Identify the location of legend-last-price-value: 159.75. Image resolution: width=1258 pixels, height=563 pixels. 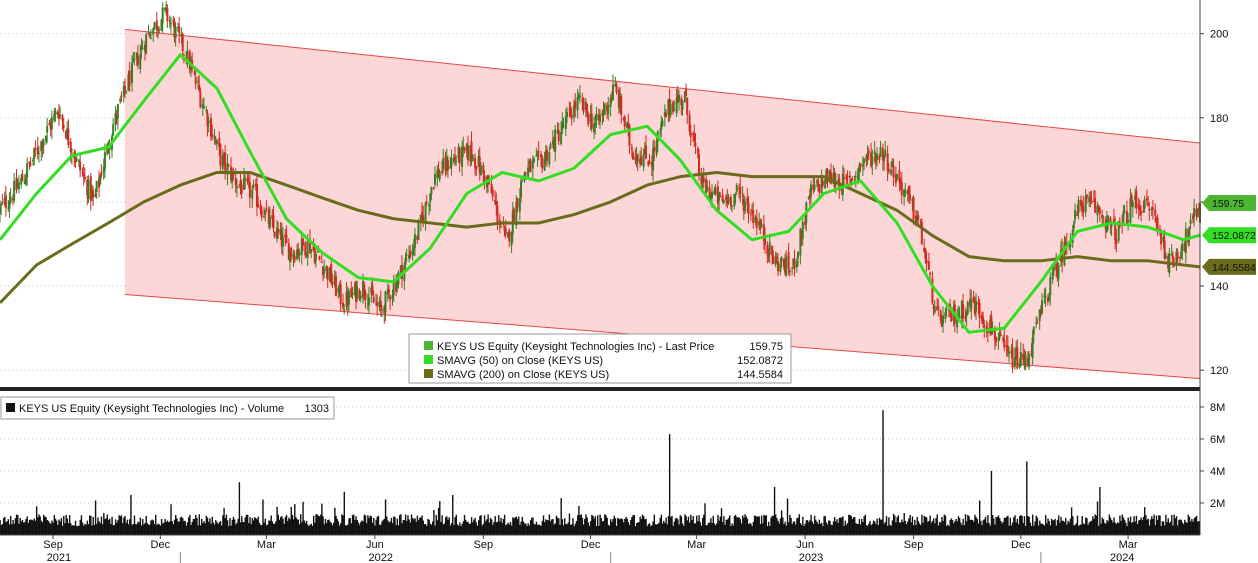
(766, 347).